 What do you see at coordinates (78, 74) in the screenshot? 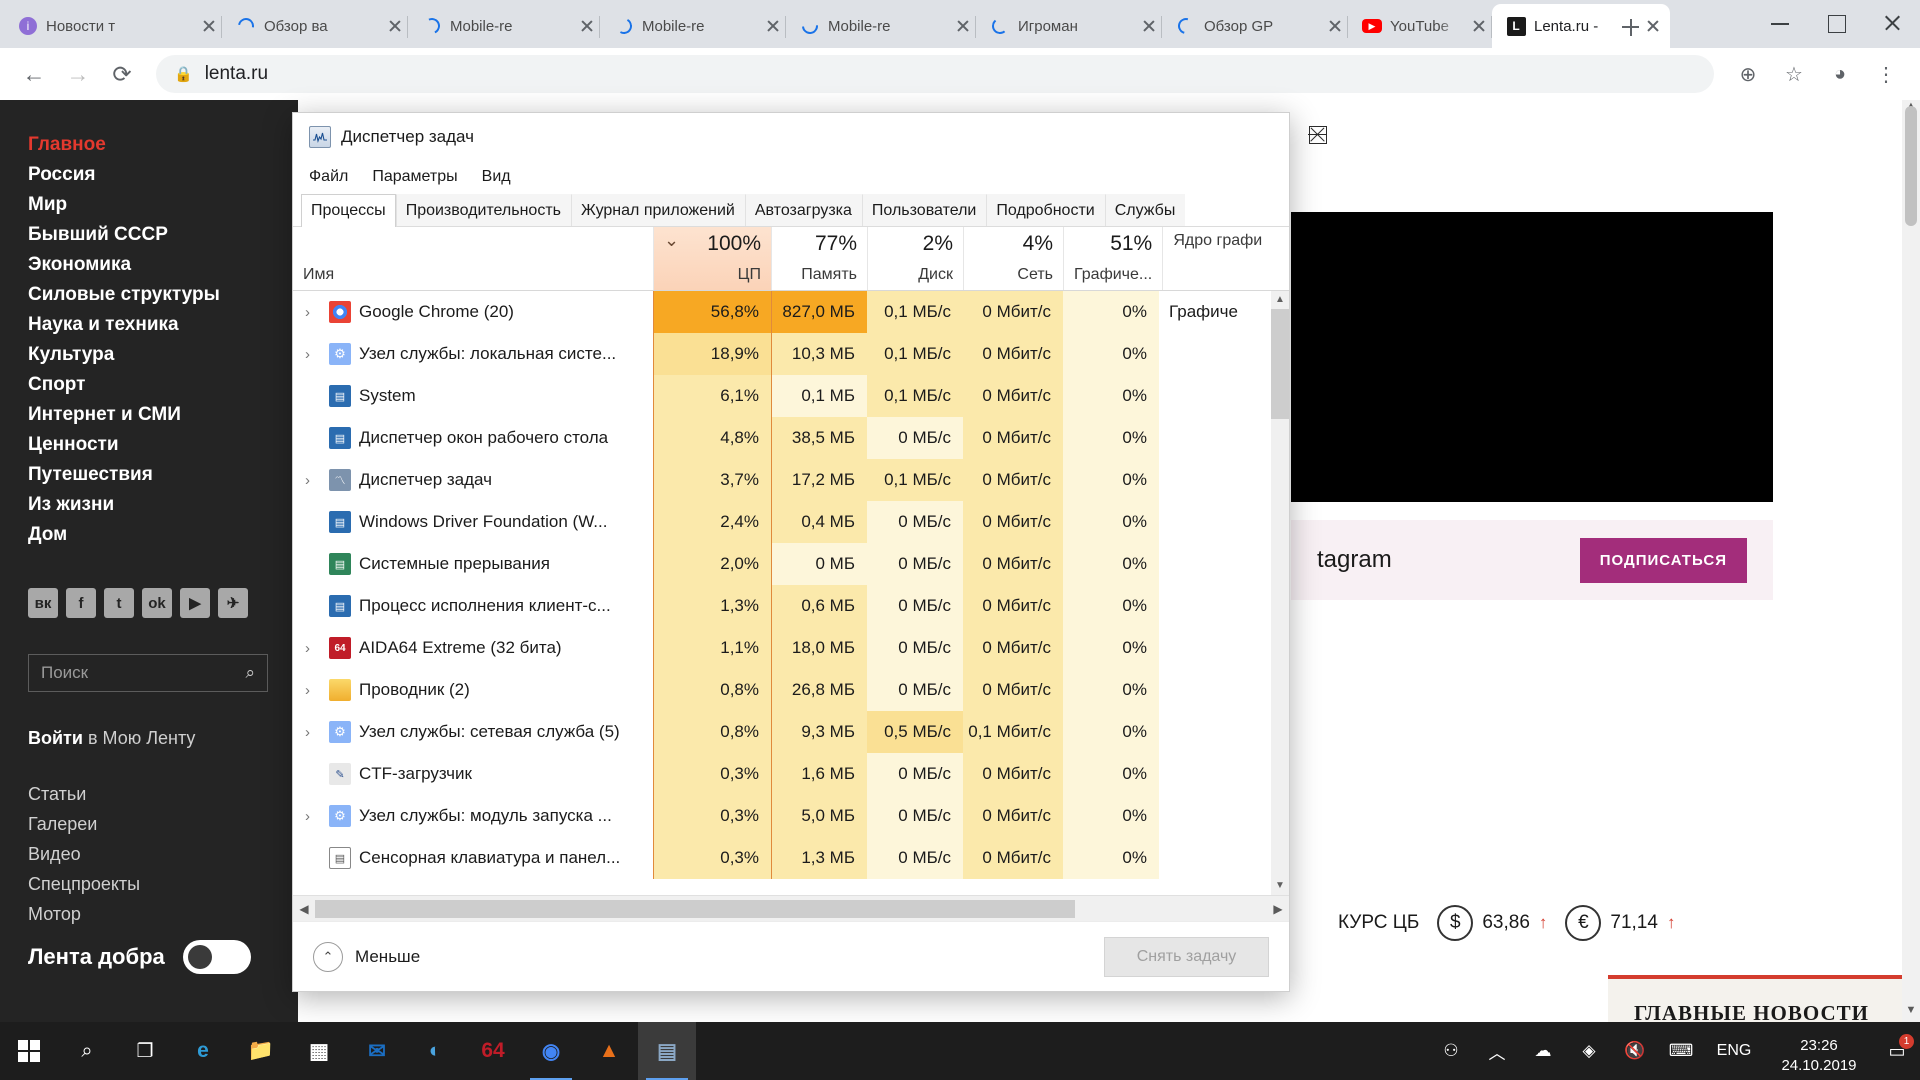
I see `forward-arrow-icon: →` at bounding box center [78, 74].